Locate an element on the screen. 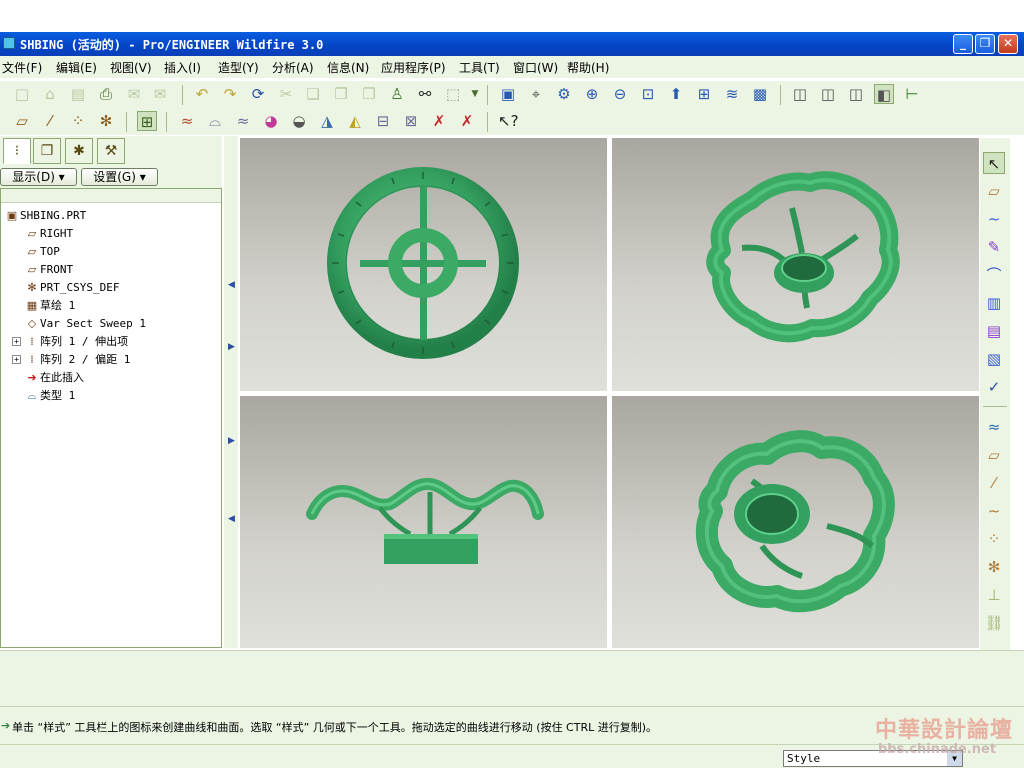  analysis-feature-icon: ⊥ is located at coordinates (994, 595).